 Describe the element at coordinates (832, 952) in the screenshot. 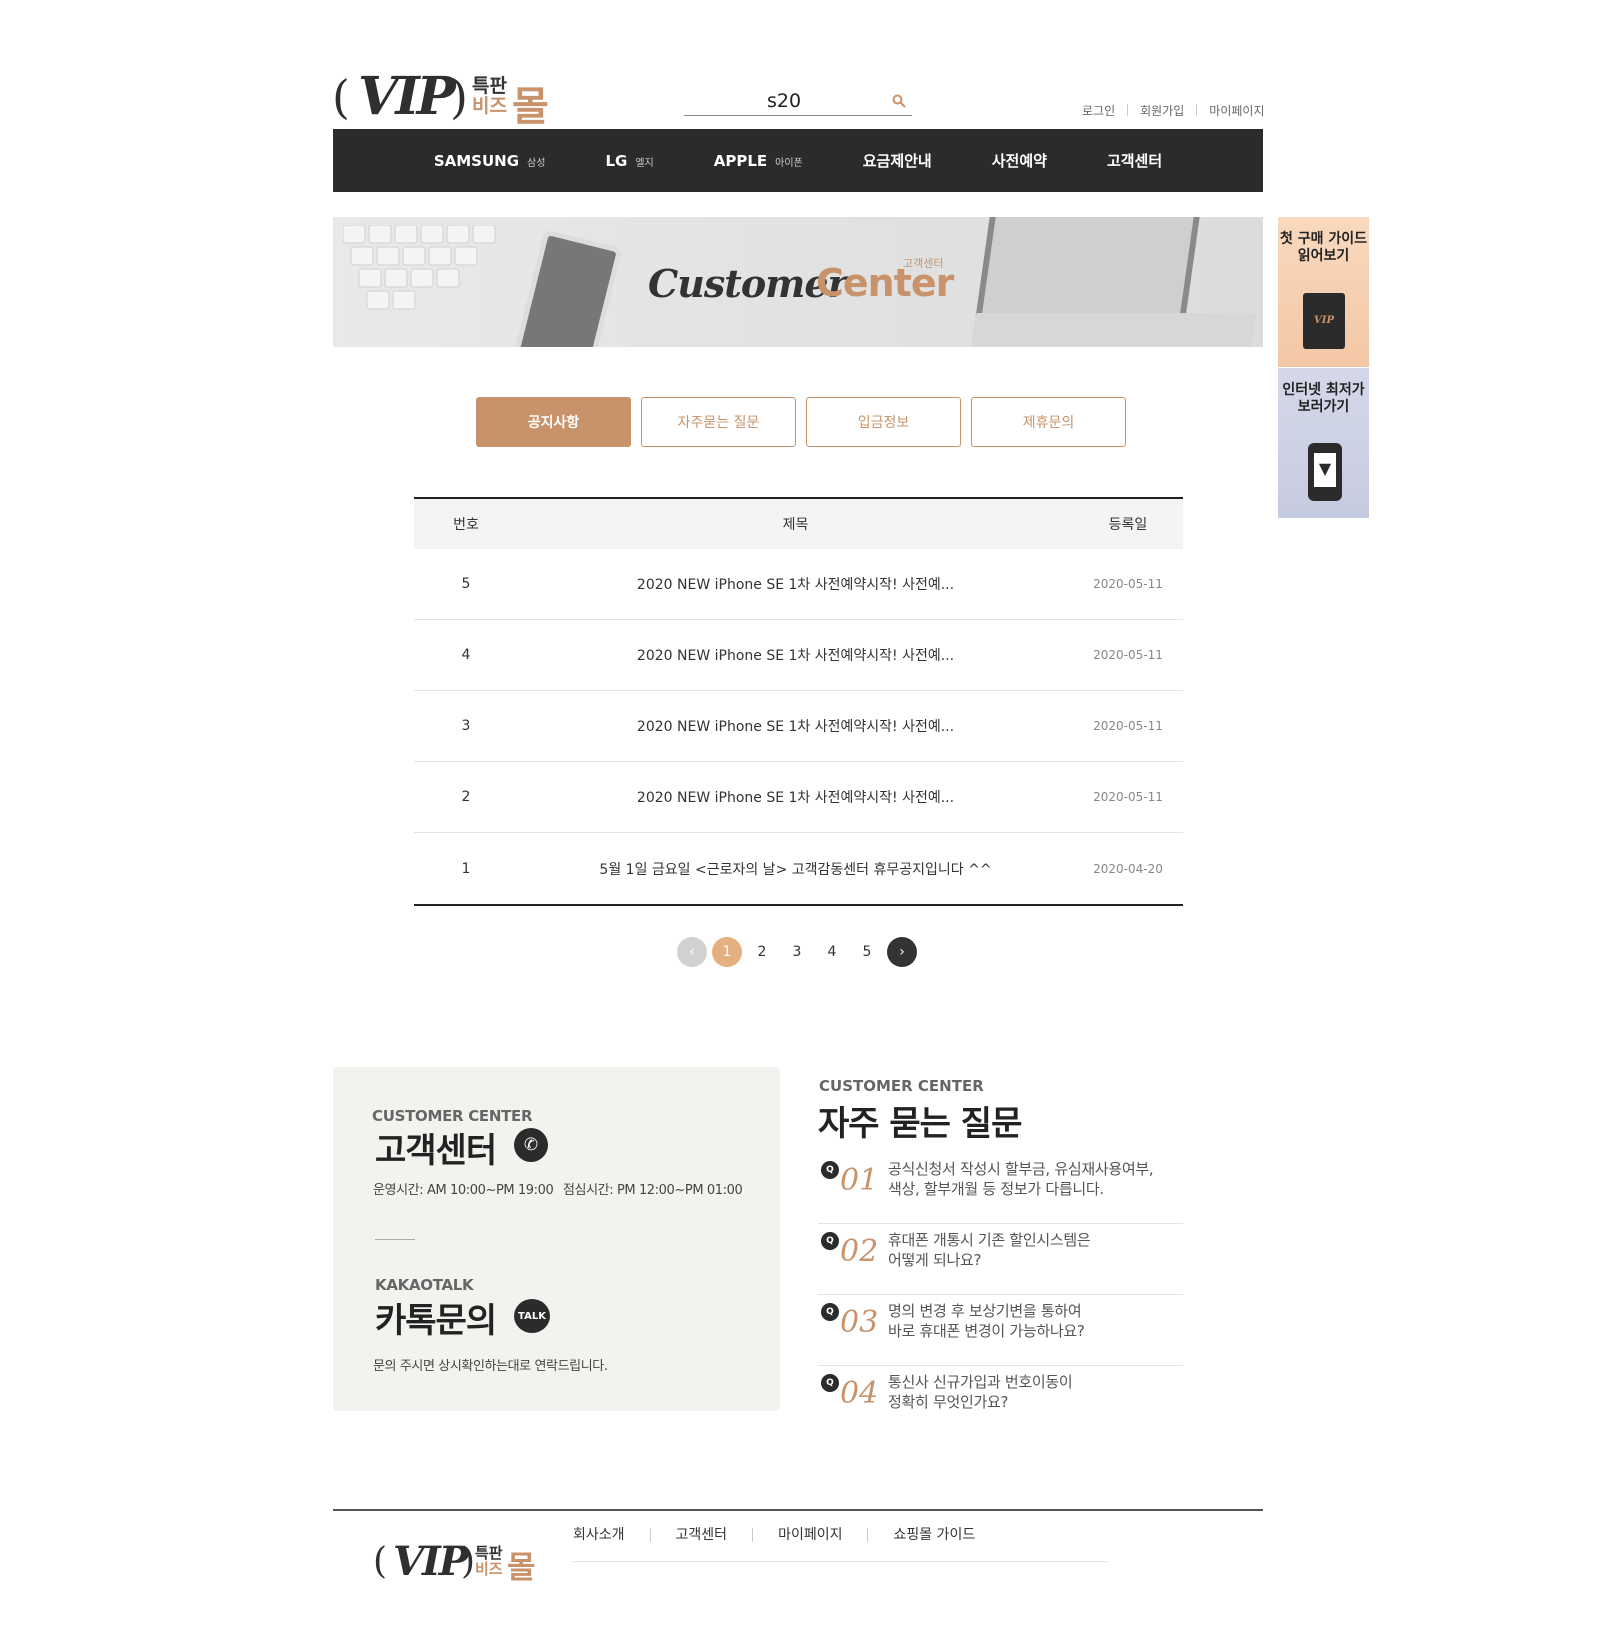

I see `page-4: 4` at that location.